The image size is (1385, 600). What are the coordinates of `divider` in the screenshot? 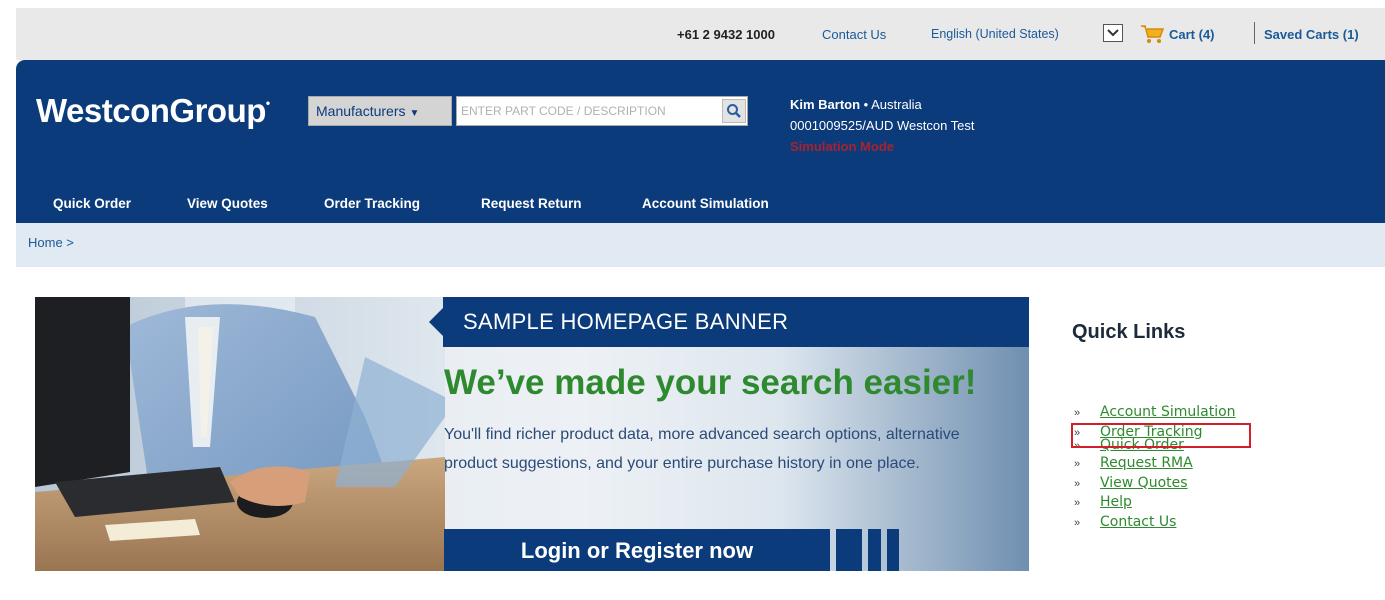 It's located at (1254, 33).